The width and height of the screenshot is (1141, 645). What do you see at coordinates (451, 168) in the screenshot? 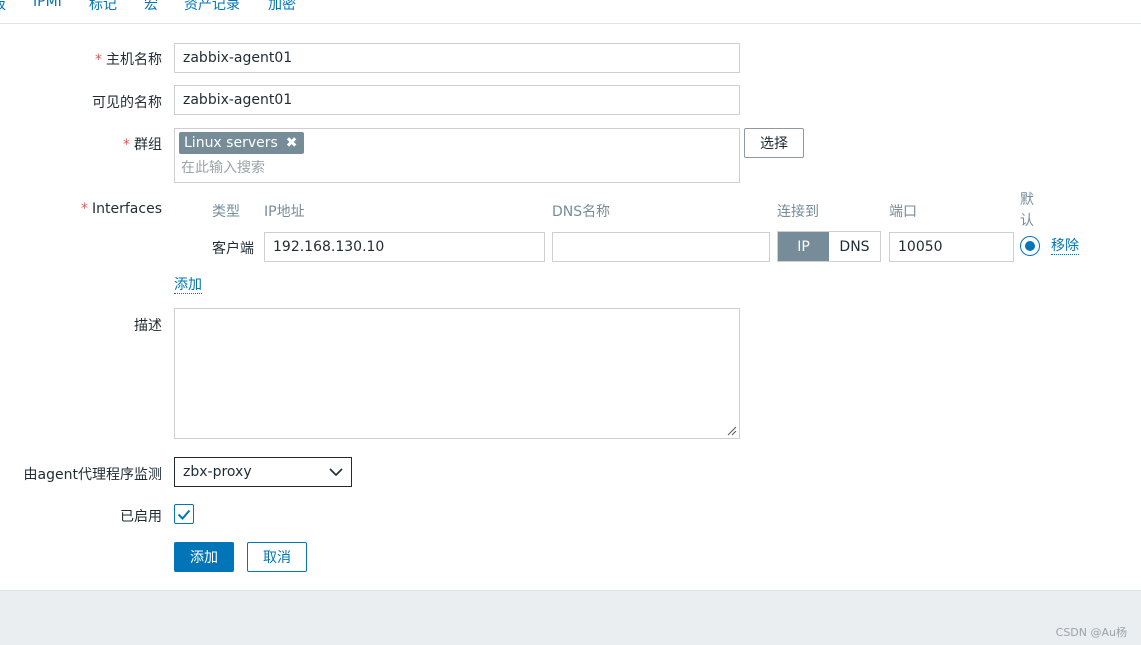
I see `group-search-input` at bounding box center [451, 168].